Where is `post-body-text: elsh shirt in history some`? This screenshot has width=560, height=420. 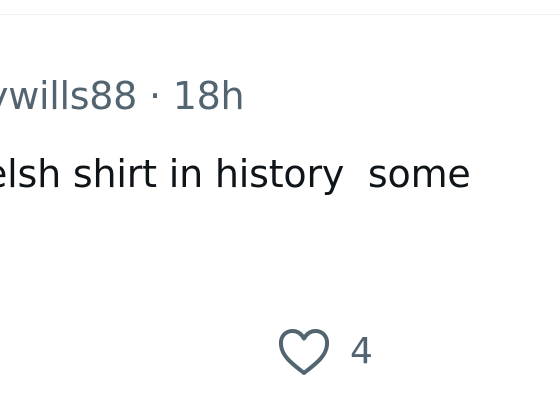
post-body-text: elsh shirt in history some is located at coordinates (235, 174).